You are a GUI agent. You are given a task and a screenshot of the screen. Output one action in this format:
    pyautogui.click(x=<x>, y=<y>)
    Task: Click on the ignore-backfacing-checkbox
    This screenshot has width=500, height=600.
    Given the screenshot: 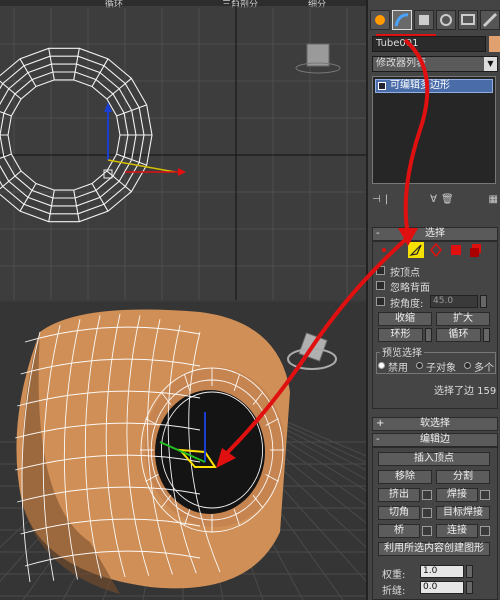 What is the action you would take?
    pyautogui.click(x=380, y=285)
    